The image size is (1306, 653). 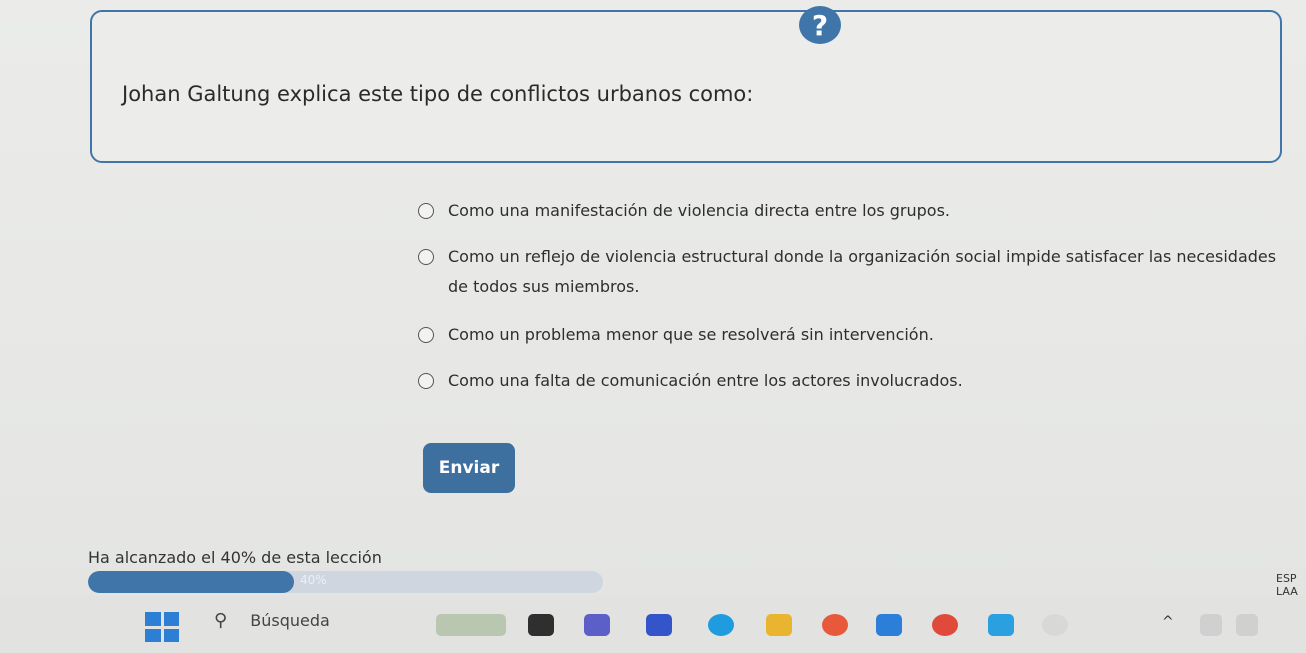 What do you see at coordinates (313, 580) in the screenshot?
I see `progress-percent: 40%` at bounding box center [313, 580].